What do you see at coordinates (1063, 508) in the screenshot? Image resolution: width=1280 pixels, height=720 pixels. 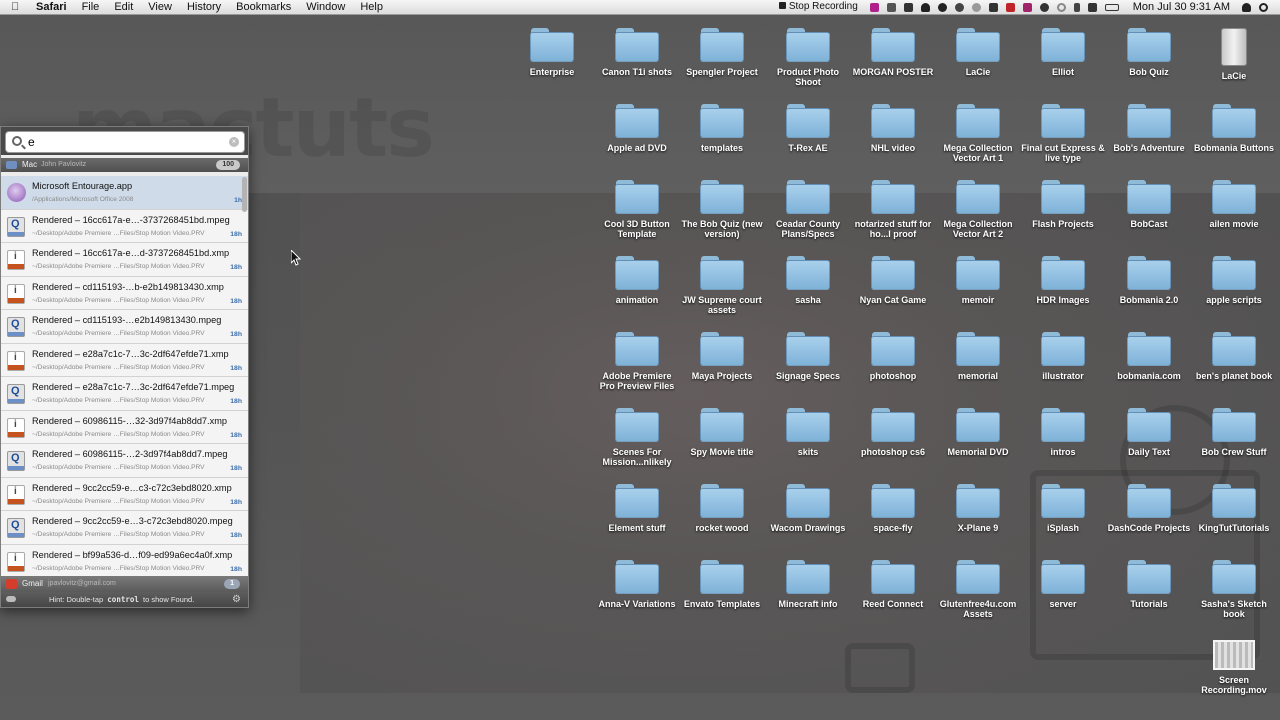 I see `desktop-folder: iSplash` at bounding box center [1063, 508].